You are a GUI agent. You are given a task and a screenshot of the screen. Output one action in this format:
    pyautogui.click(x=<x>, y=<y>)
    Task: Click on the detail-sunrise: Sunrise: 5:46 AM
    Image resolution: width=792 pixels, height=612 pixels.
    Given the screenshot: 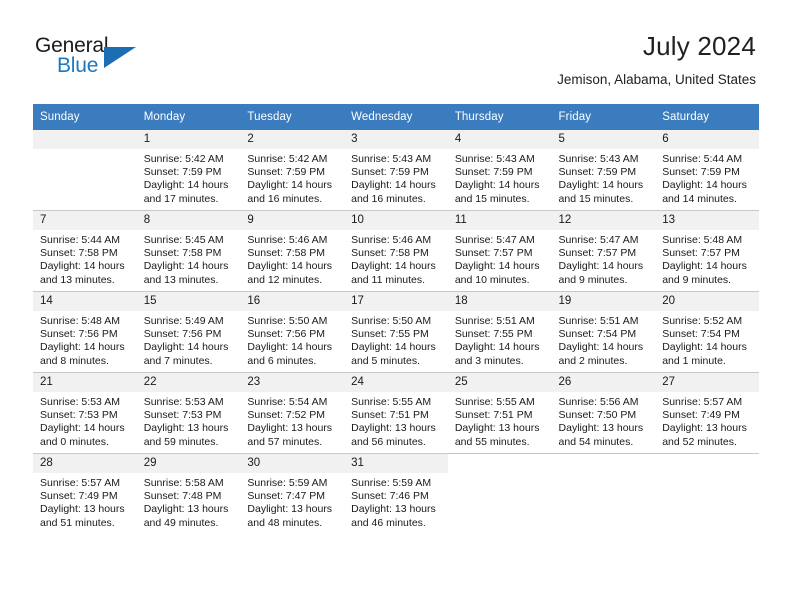 What is the action you would take?
    pyautogui.click(x=391, y=240)
    